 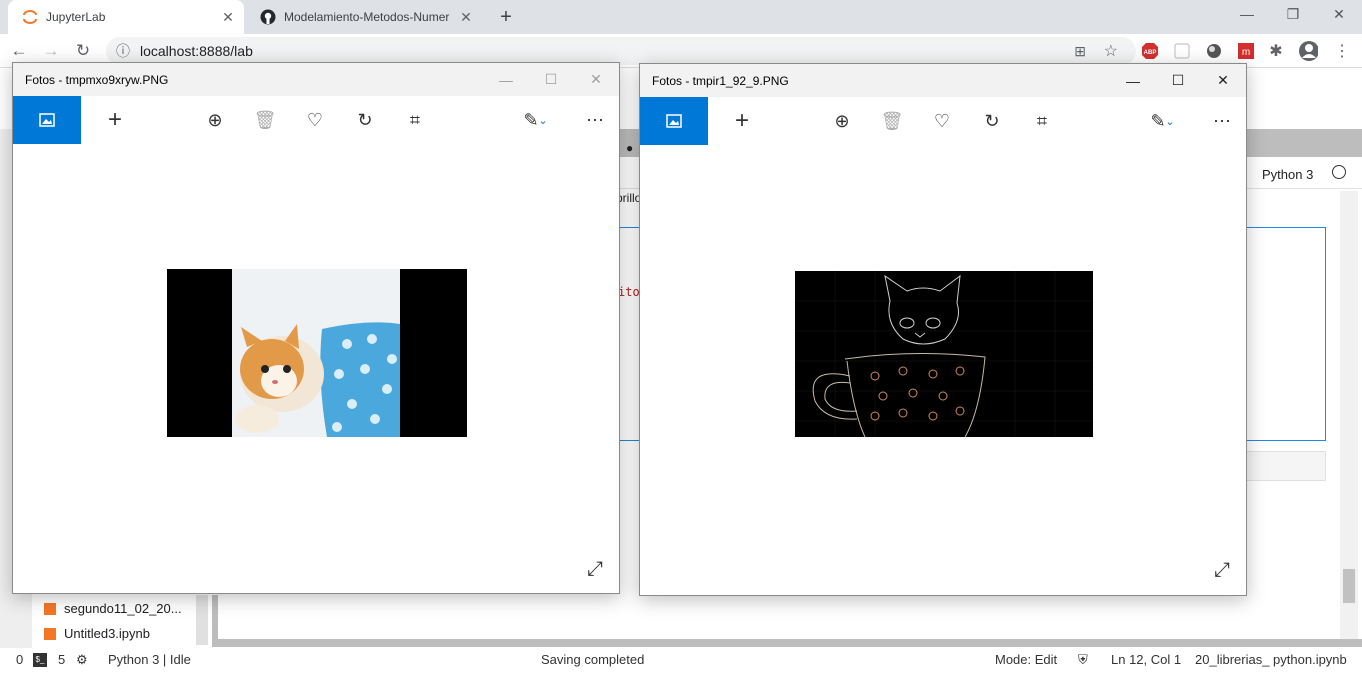 I want to click on profile-avatar-icon, so click(x=1308, y=51).